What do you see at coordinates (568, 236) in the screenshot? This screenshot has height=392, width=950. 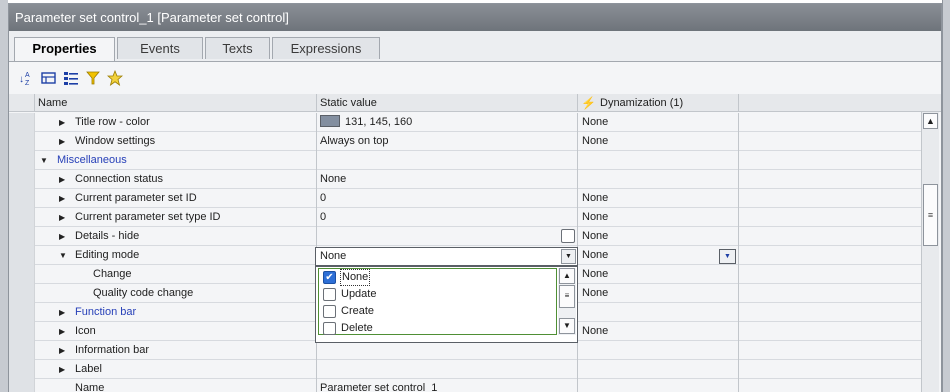 I see `details-hide-checkbox` at bounding box center [568, 236].